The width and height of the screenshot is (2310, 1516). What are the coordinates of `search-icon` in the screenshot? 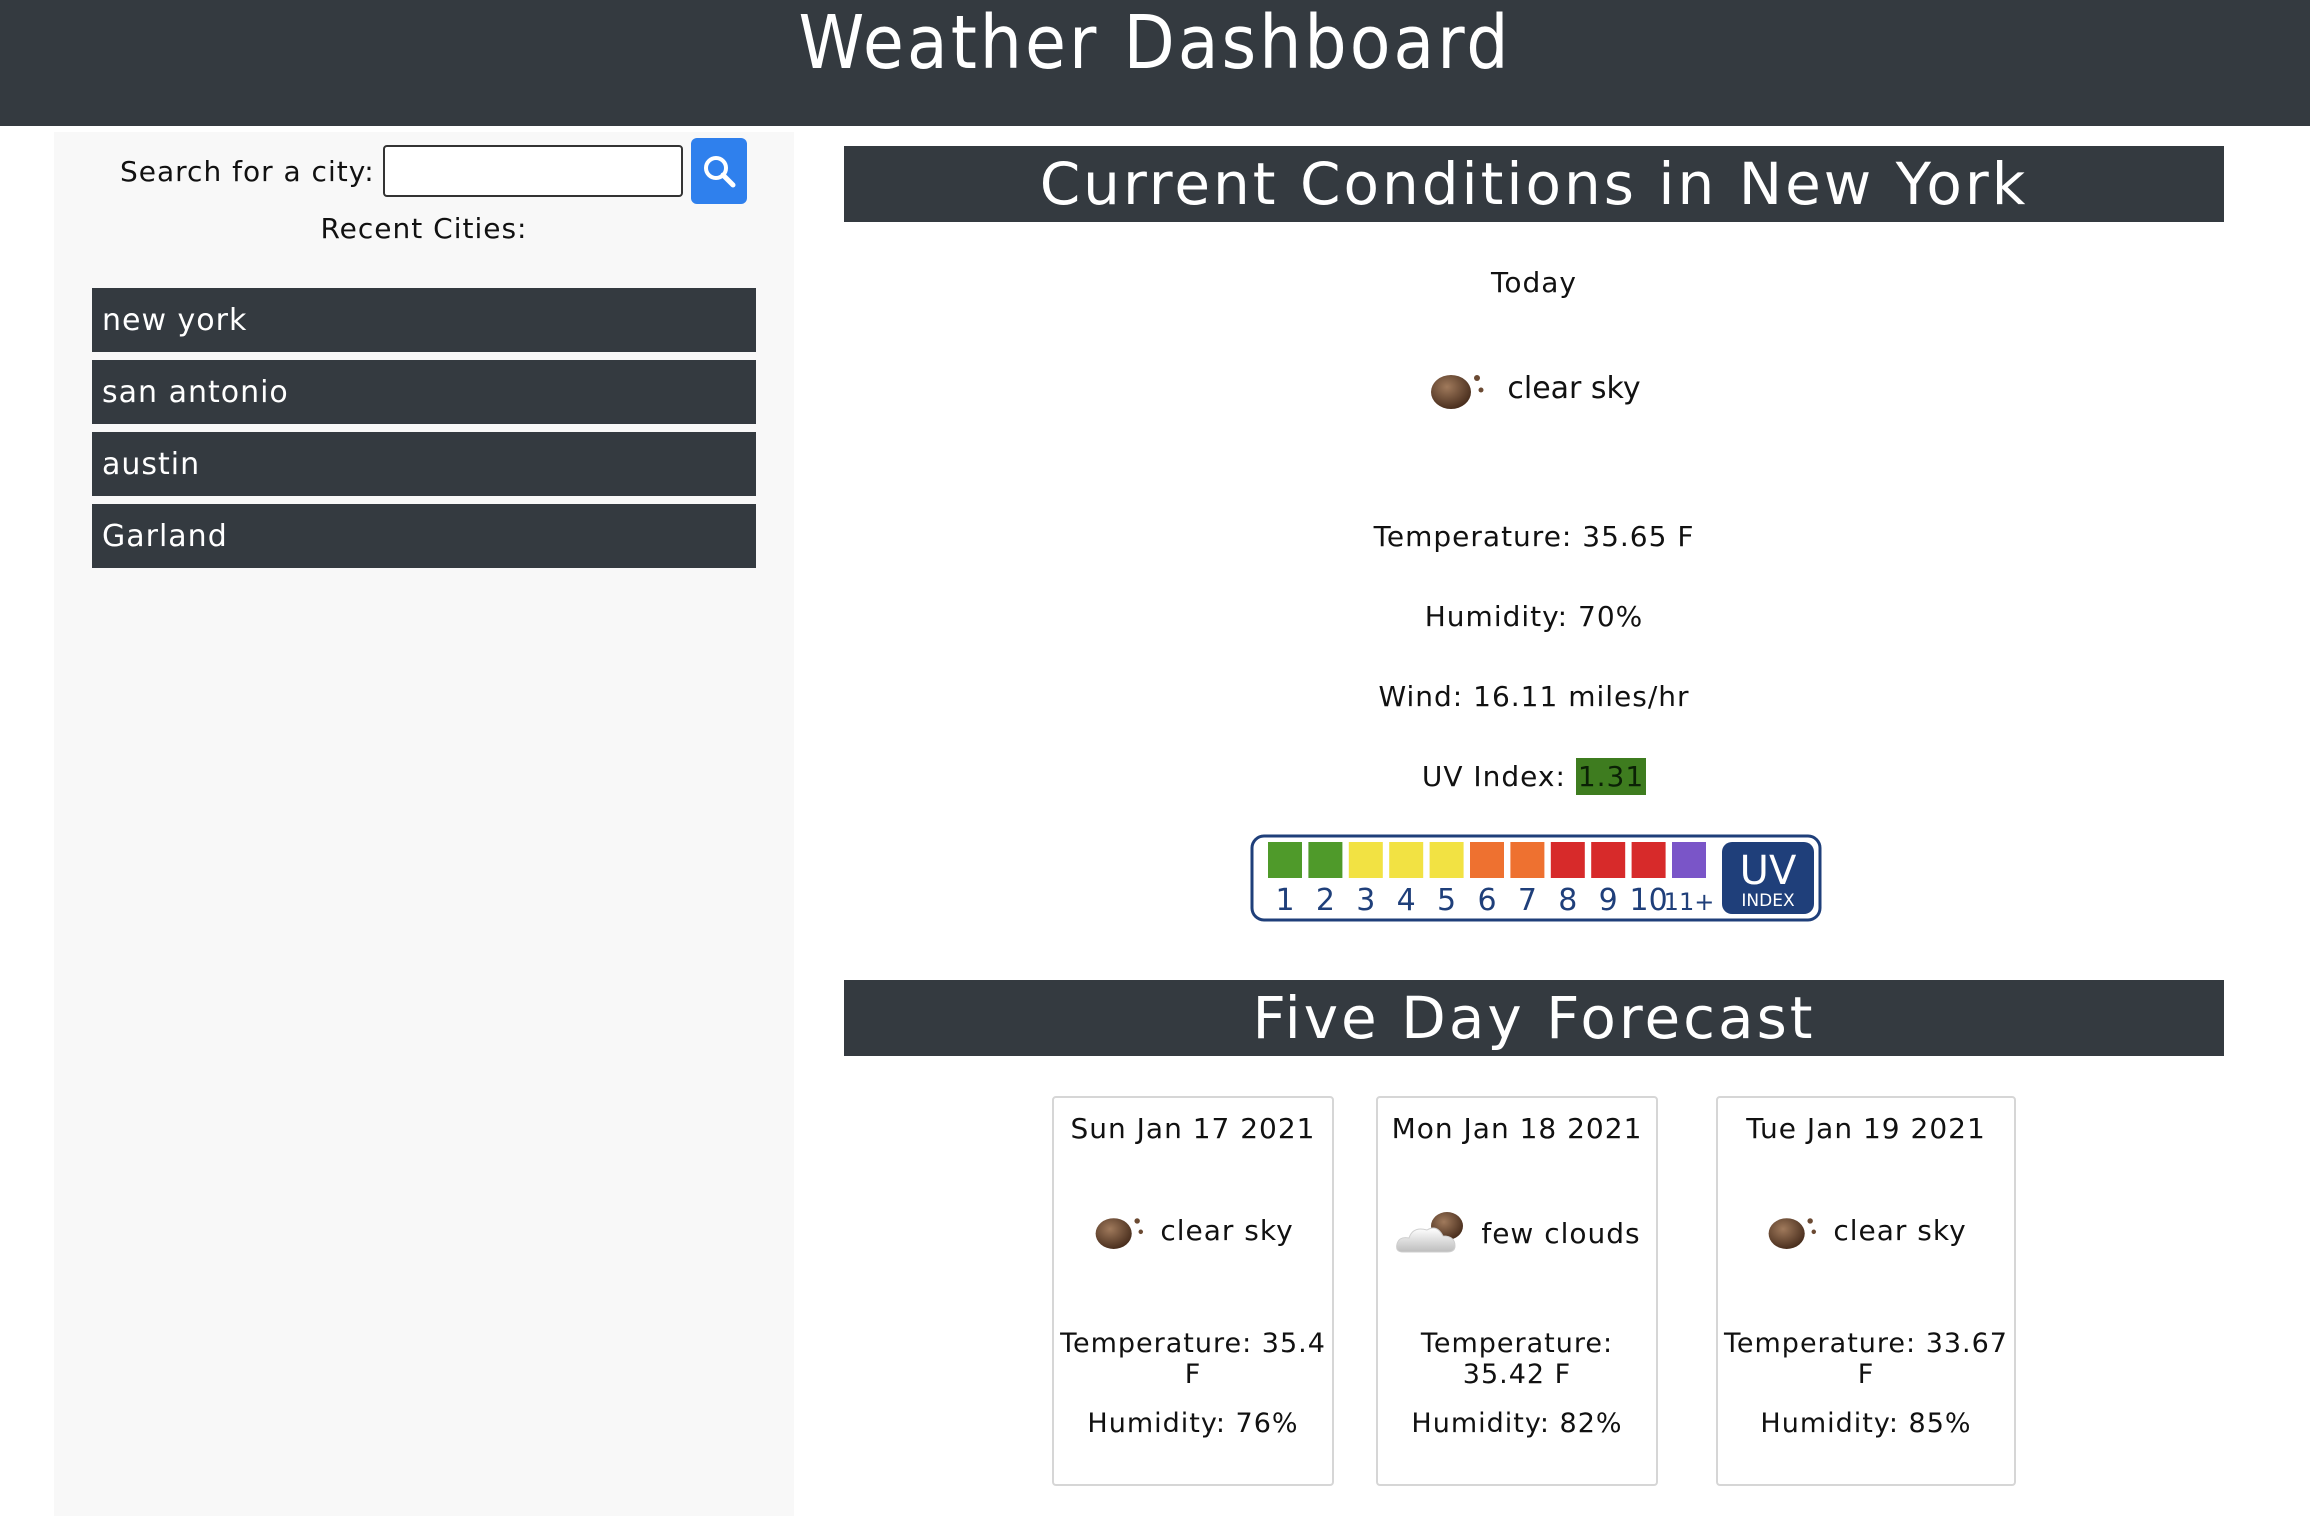 It's located at (719, 172).